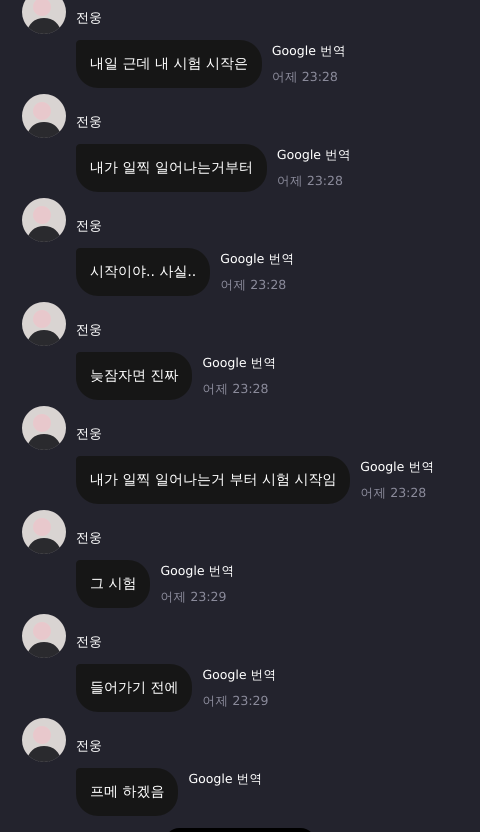 The height and width of the screenshot is (832, 480). What do you see at coordinates (113, 584) in the screenshot?
I see `message-bubble: 그 시험` at bounding box center [113, 584].